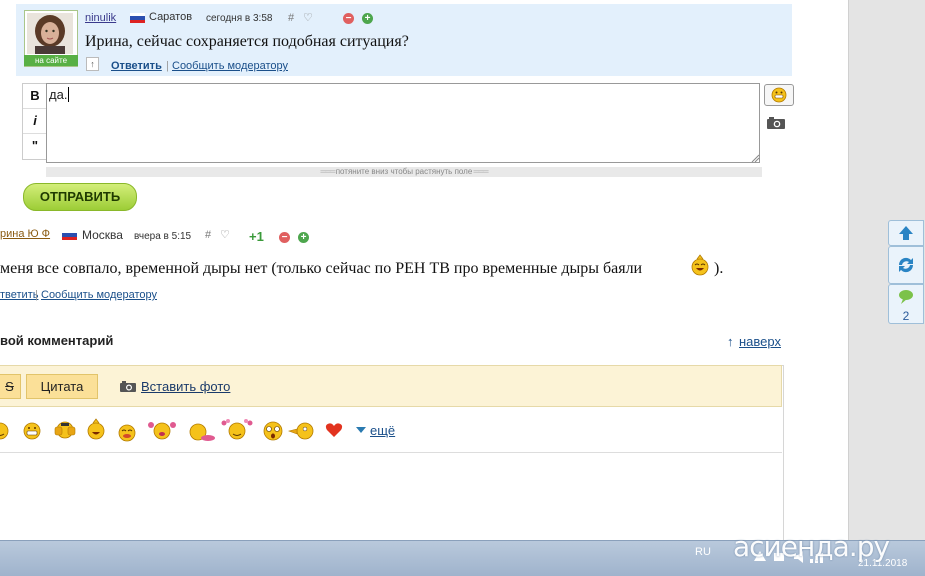 The width and height of the screenshot is (925, 576). Describe the element at coordinates (185, 386) in the screenshot. I see `insert-photo-link: Вставить фото` at that location.